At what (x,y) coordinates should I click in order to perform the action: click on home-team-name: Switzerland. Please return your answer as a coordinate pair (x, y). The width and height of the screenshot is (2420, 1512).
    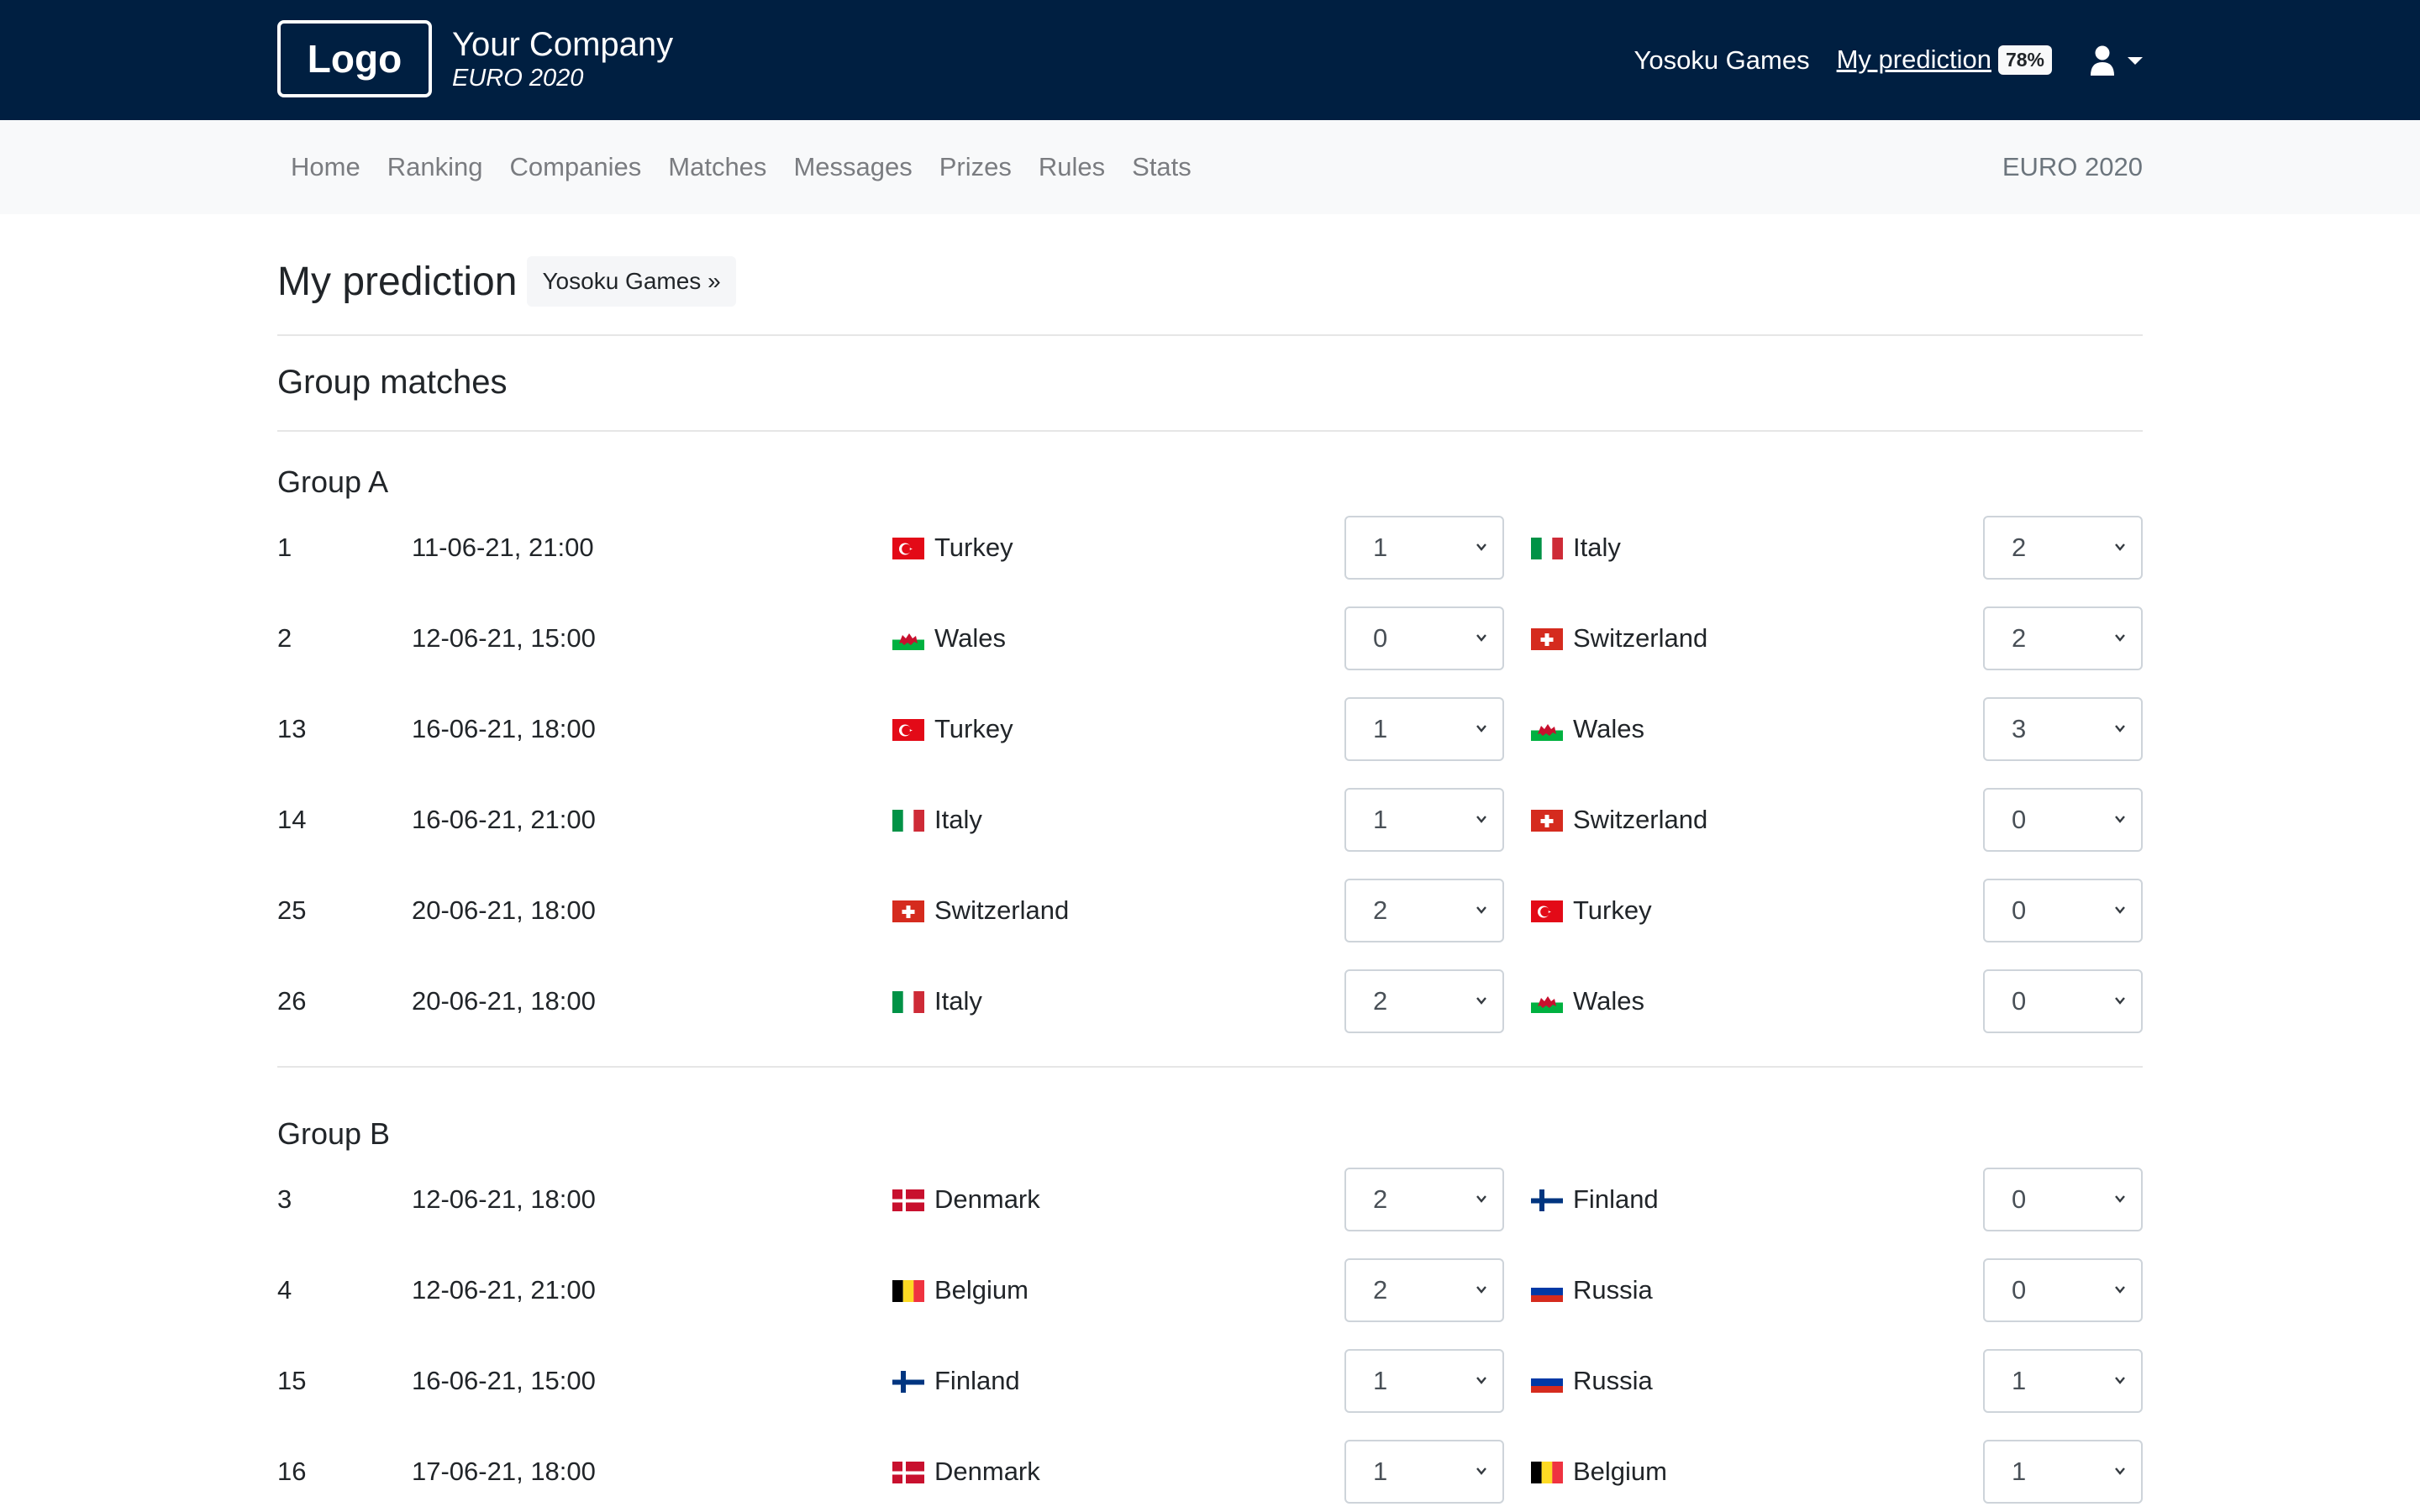
    Looking at the image, I should click on (1002, 910).